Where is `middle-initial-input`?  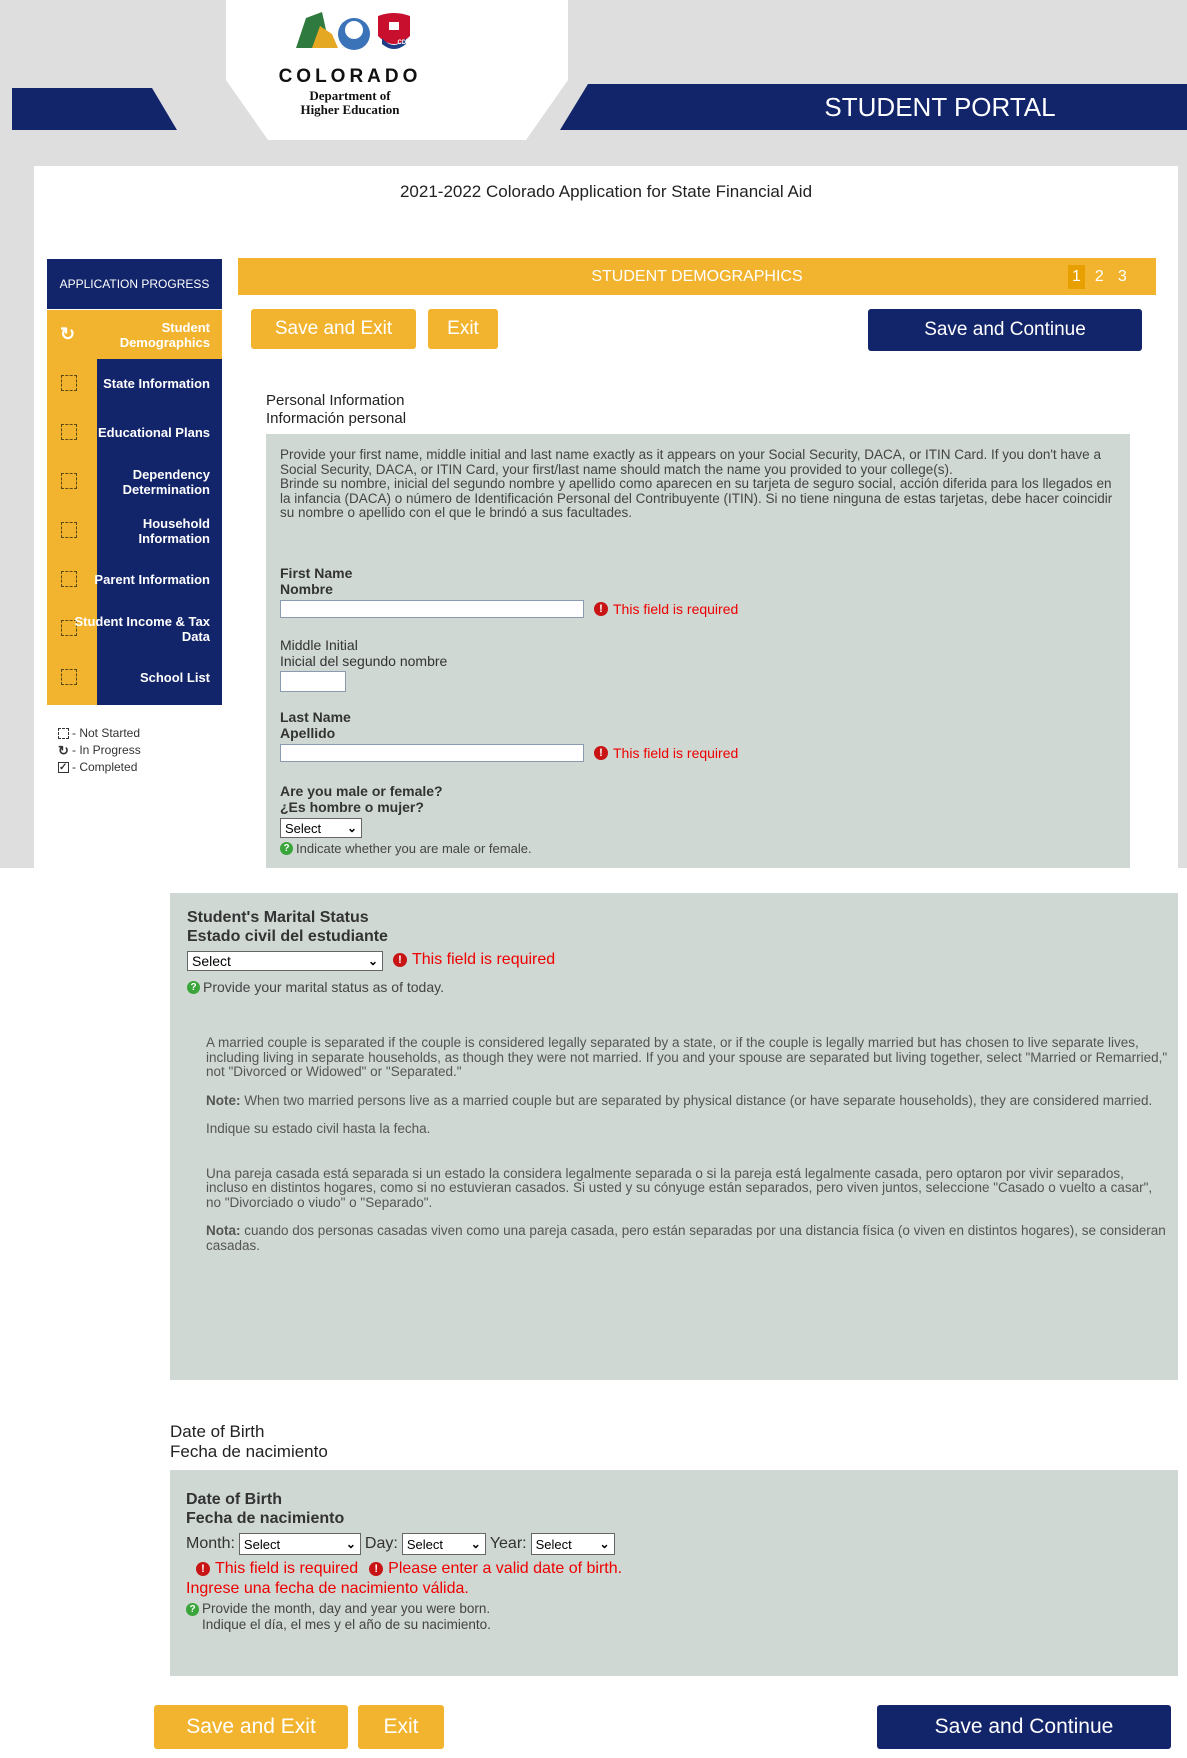 middle-initial-input is located at coordinates (313, 681).